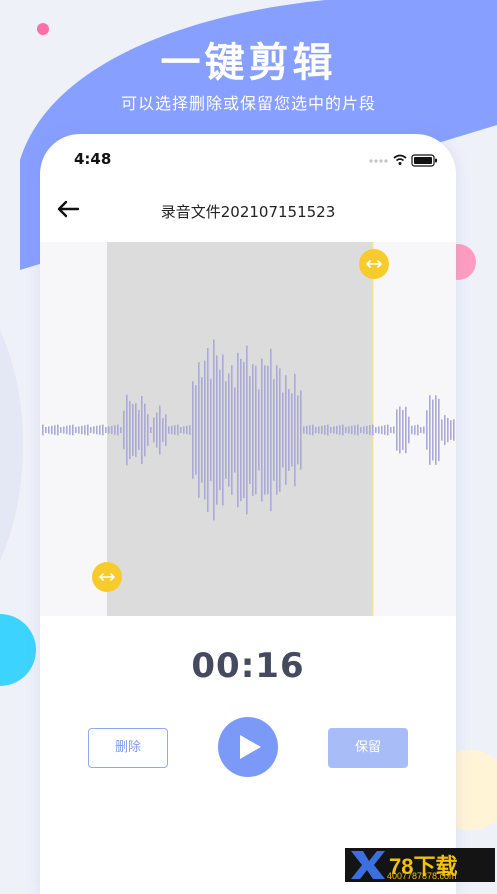  What do you see at coordinates (128, 748) in the screenshot?
I see `delete-button: 删除` at bounding box center [128, 748].